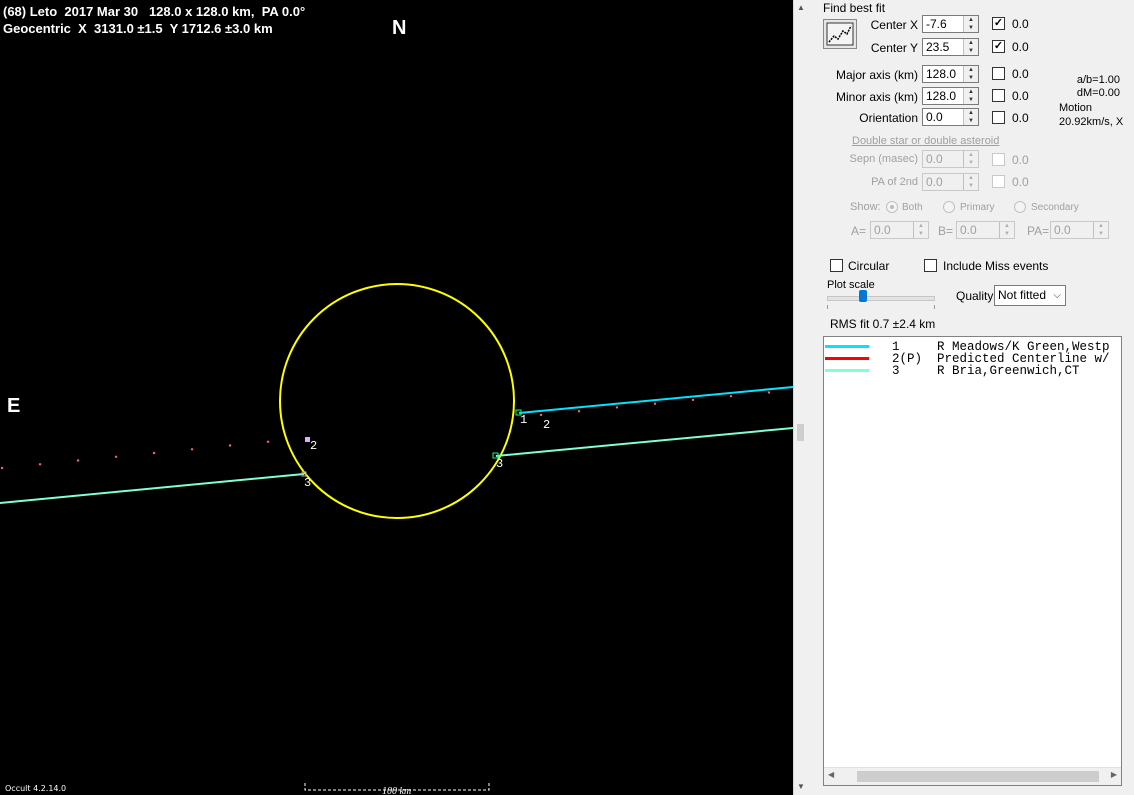 This screenshot has width=1134, height=795. I want to click on show-primary-label: Primary, so click(977, 207).